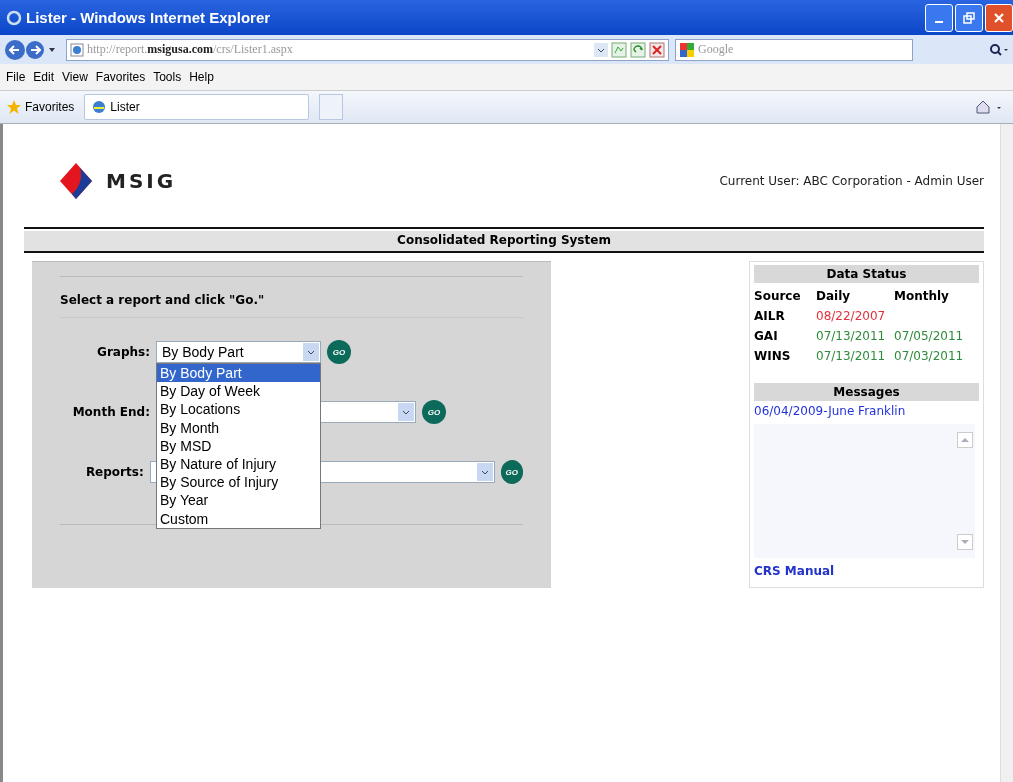  Describe the element at coordinates (866, 392) in the screenshot. I see `section-header: Messages` at that location.